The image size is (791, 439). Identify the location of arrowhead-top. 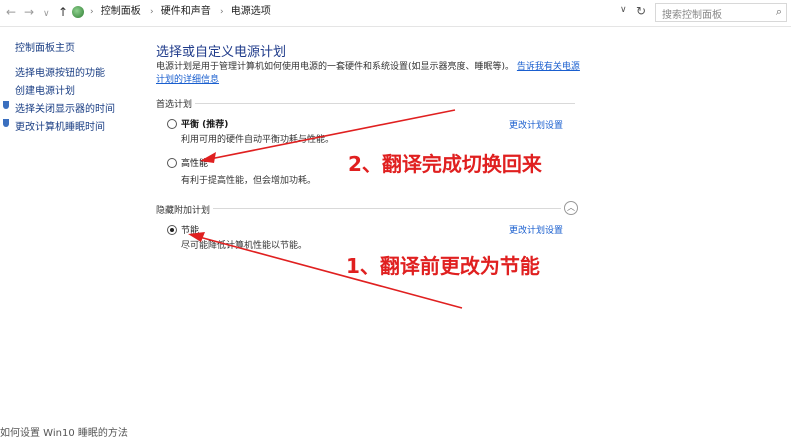
(208, 157).